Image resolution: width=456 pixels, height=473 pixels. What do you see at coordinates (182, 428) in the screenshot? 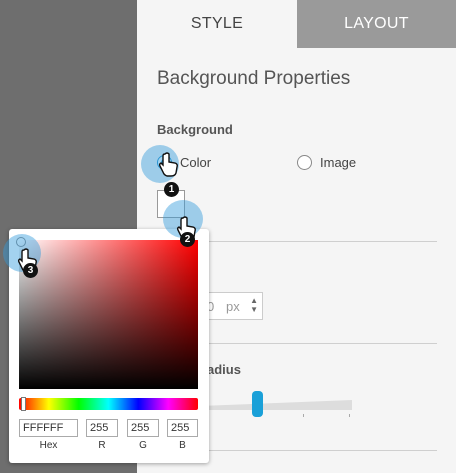
I see `b-input` at bounding box center [182, 428].